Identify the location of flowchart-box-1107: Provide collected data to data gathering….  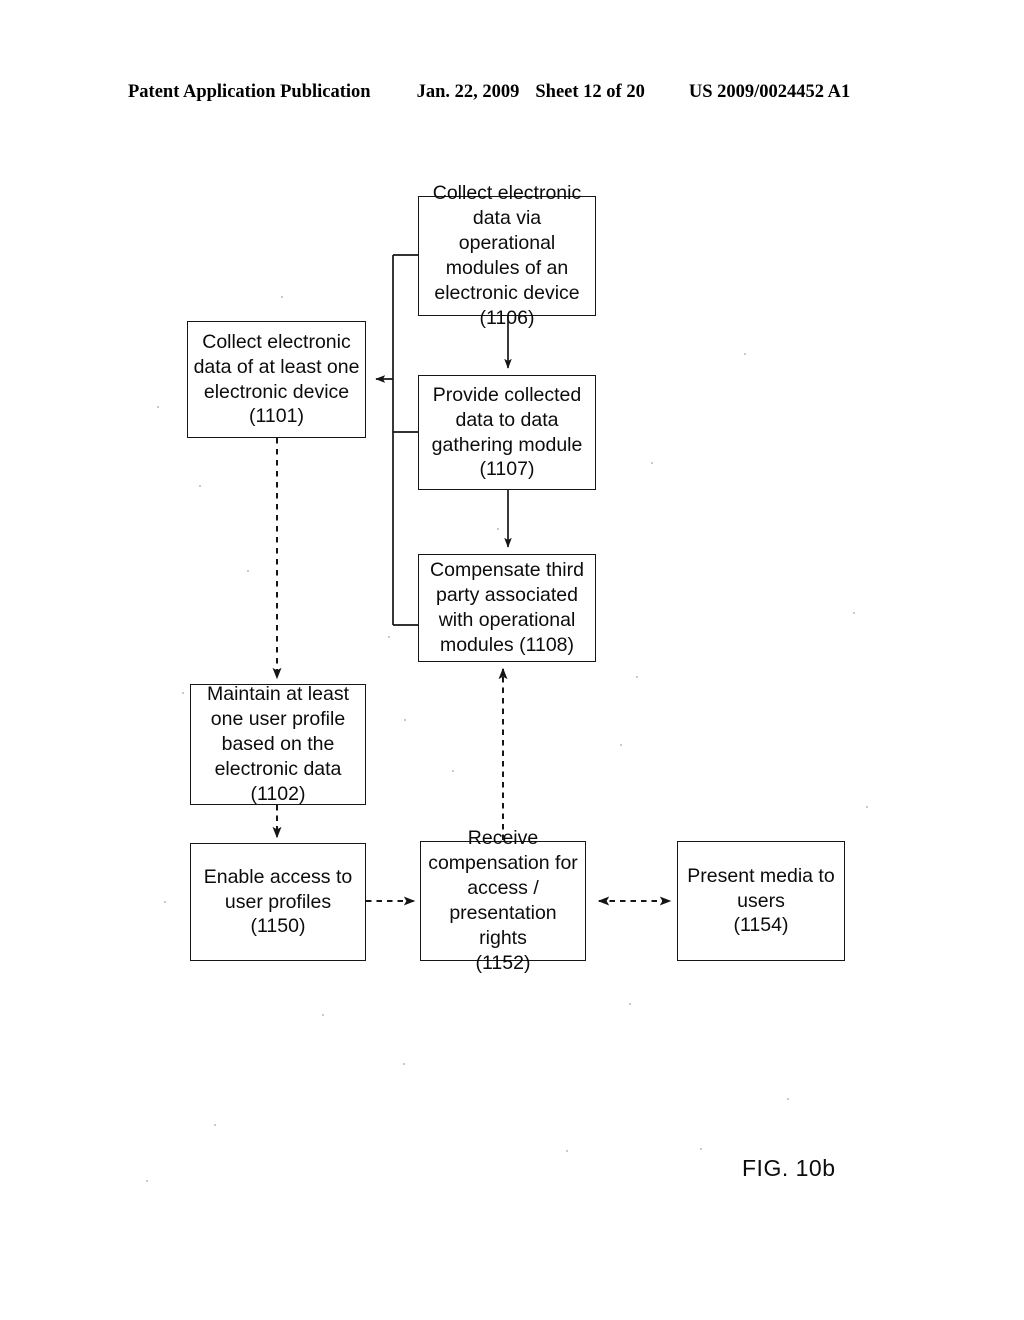
(507, 432).